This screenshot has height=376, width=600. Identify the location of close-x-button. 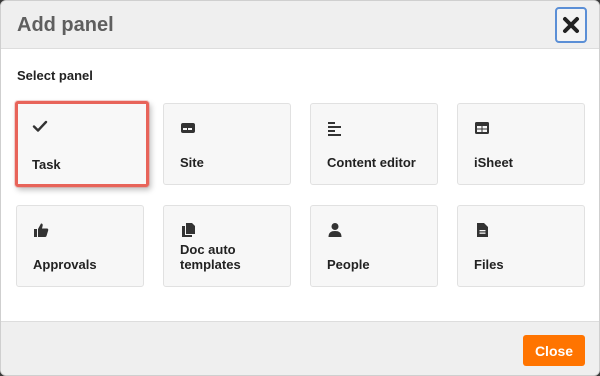
(571, 25).